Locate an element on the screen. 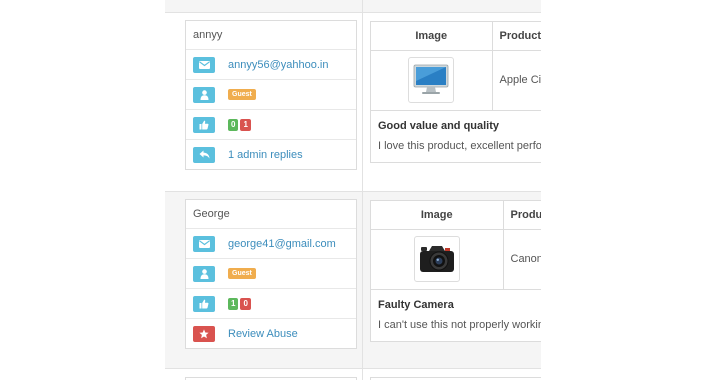 This screenshot has height=380, width=710. camera-image is located at coordinates (436, 259).